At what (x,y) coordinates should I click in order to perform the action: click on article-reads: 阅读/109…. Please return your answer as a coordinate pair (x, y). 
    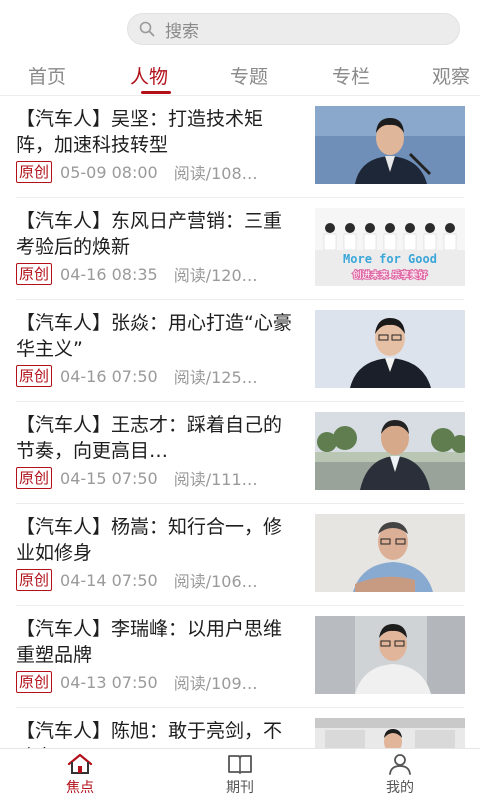
    Looking at the image, I should click on (215, 683).